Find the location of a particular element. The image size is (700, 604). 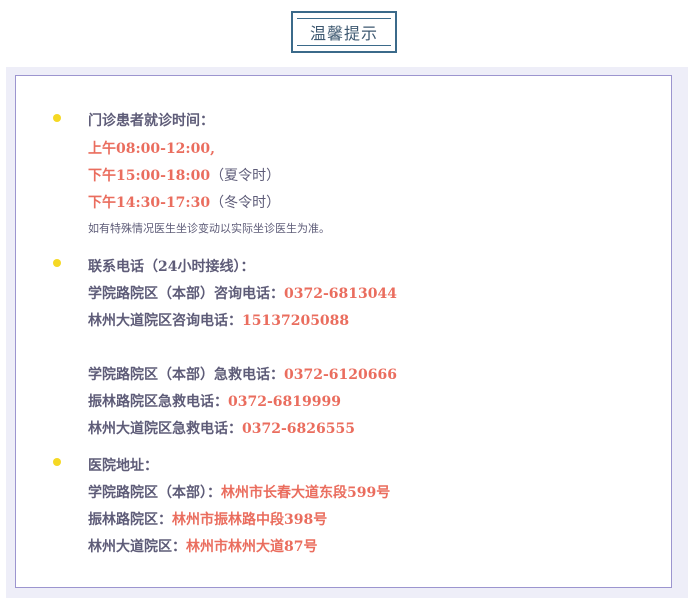

address-row: 林州大道院区：林州市林州大道87号 is located at coordinates (202, 546).